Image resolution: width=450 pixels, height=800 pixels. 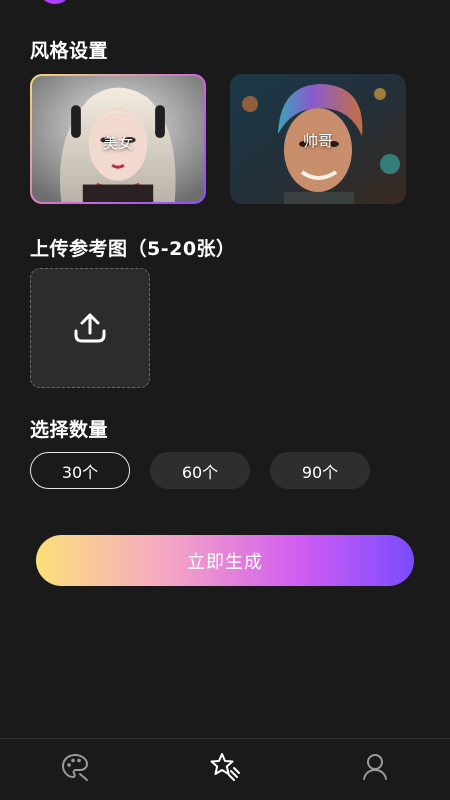 I want to click on palette-icon, so click(x=75, y=767).